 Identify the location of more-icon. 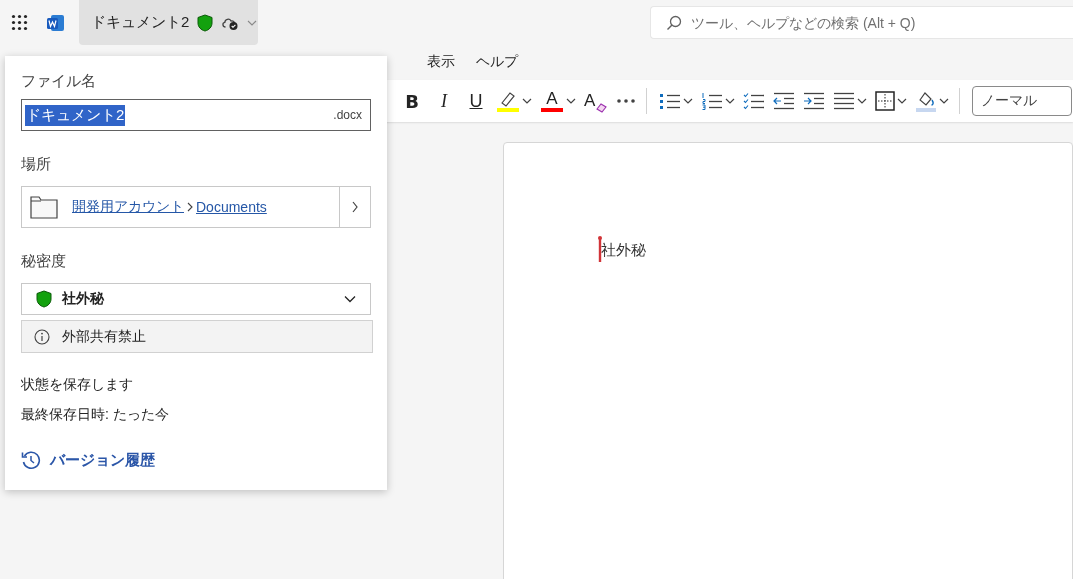
(626, 101).